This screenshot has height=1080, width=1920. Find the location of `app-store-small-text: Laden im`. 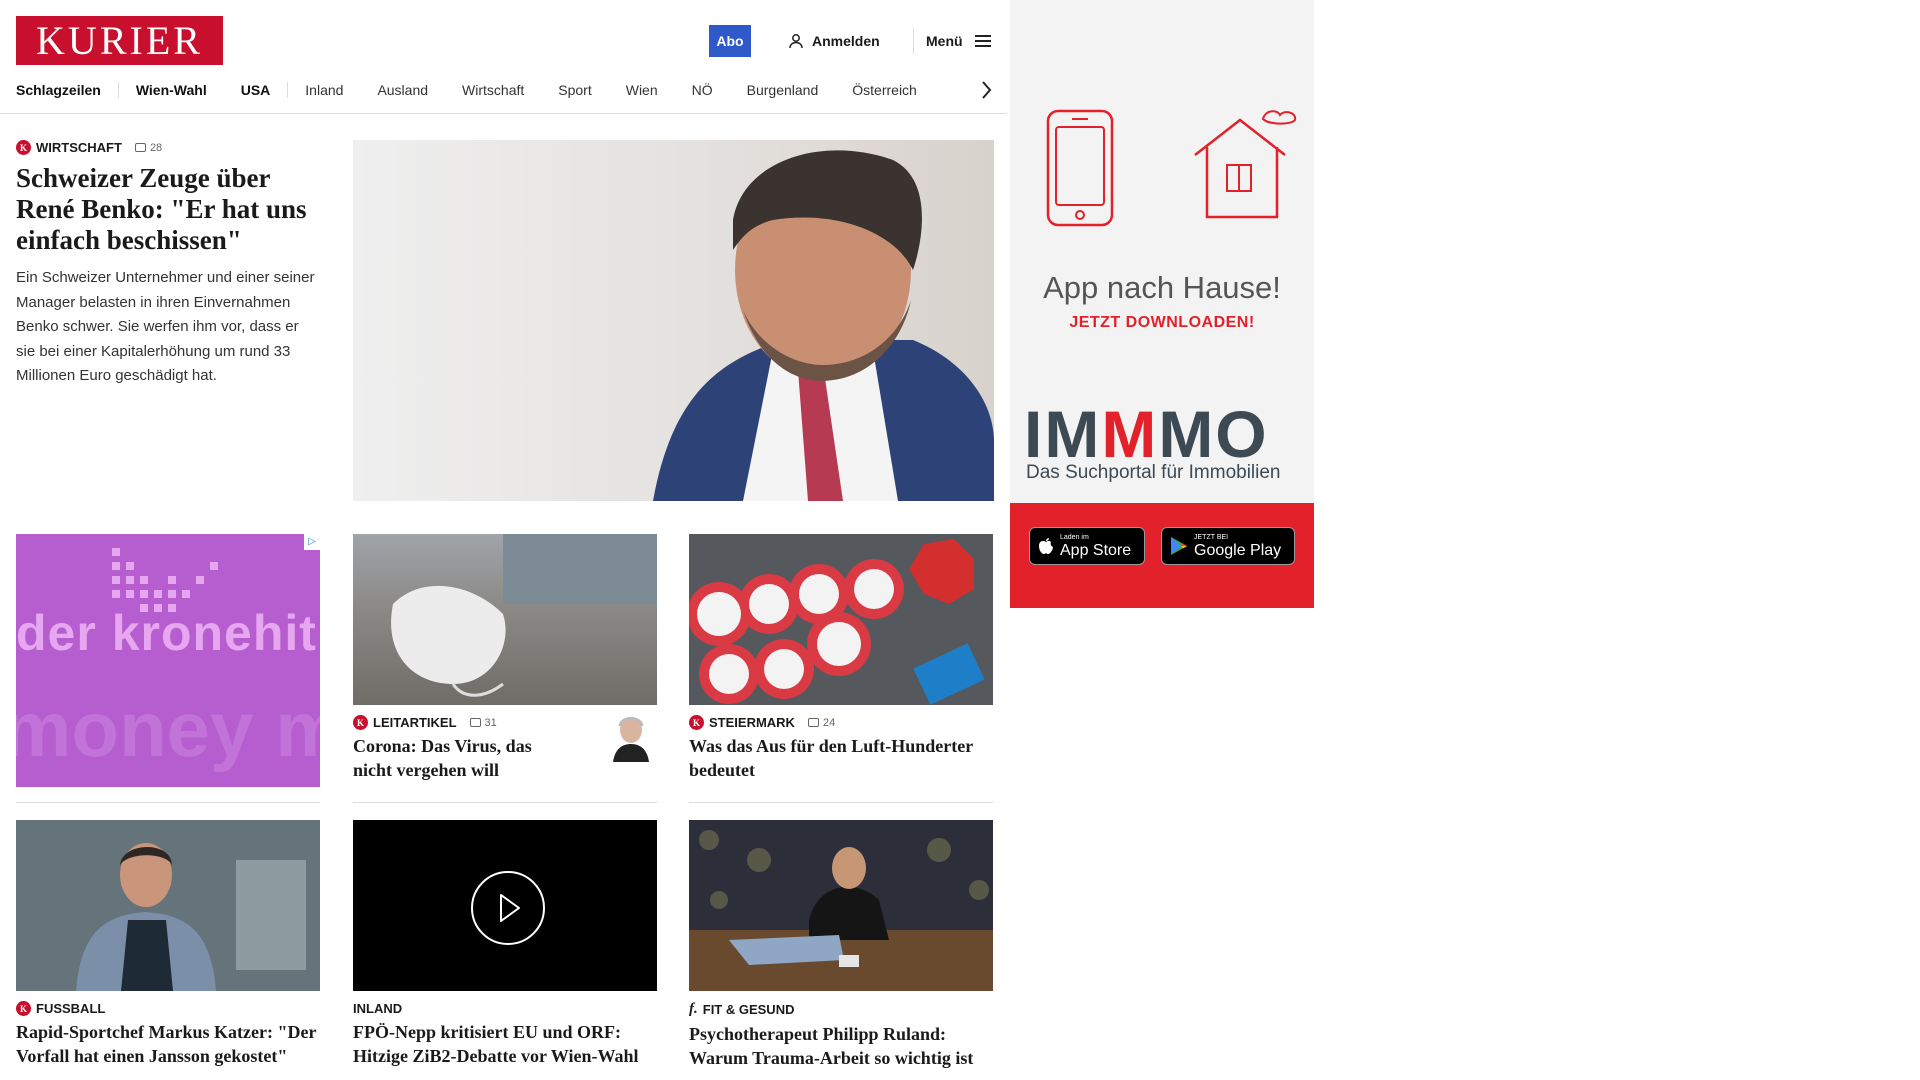

app-store-small-text: Laden im is located at coordinates (1074, 537).